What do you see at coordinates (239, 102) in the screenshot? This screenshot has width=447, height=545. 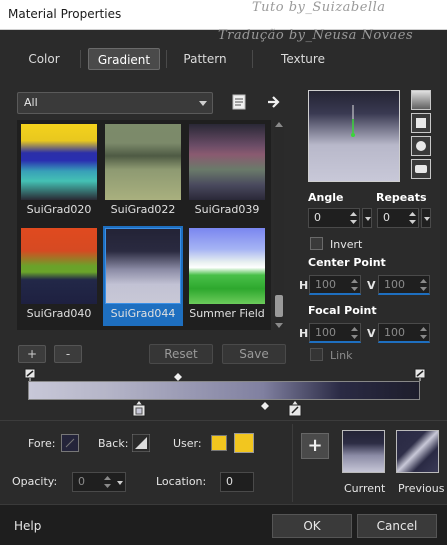 I see `document-icon` at bounding box center [239, 102].